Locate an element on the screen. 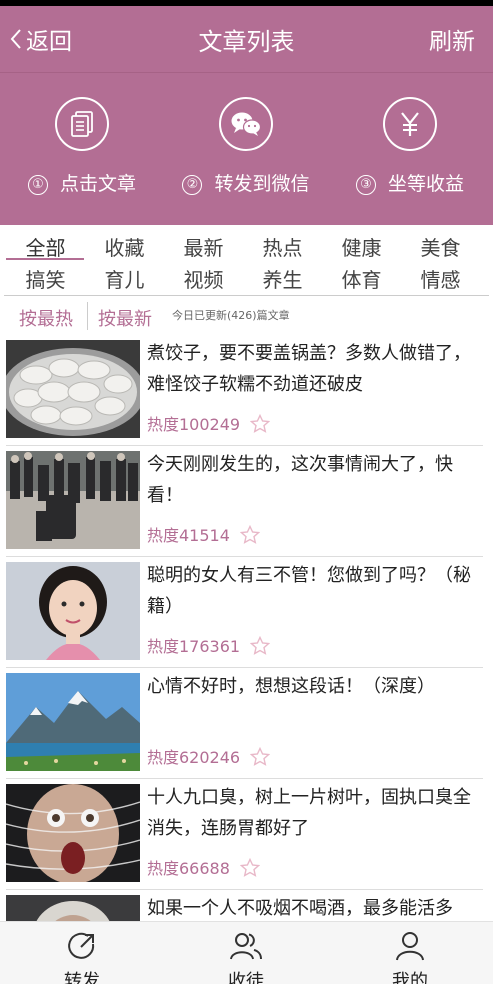 This screenshot has width=493, height=984. article-item: 煮饺子，要不要盖锅盖？多数人做错了，难怪饺子软糯不劲道还破皮 热度100249 is located at coordinates (244, 391).